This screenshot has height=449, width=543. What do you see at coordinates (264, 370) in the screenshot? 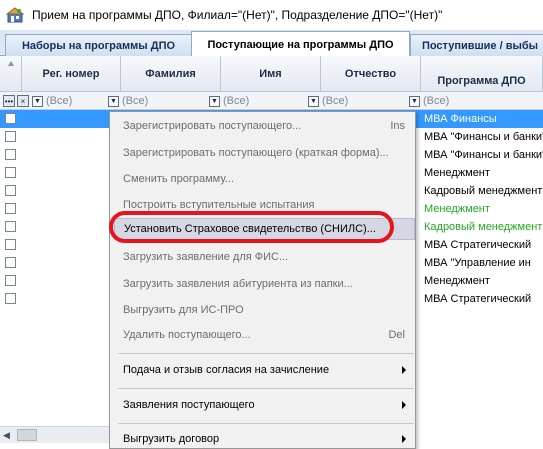
I see `menu-item-consent: Подача и отзыв согласия на зачисление` at bounding box center [264, 370].